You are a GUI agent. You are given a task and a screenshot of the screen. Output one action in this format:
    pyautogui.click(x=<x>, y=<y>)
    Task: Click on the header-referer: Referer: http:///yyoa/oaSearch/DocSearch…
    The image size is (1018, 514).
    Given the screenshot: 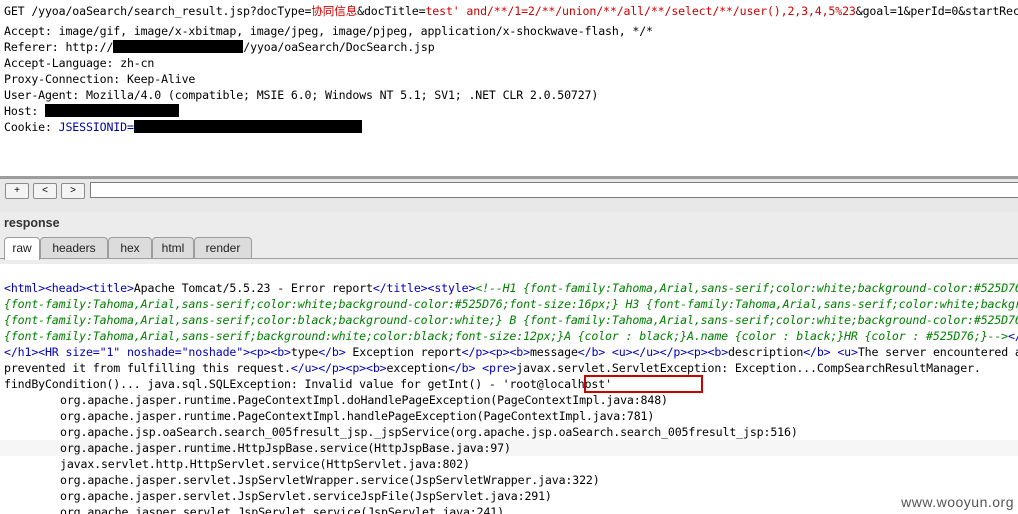 What is the action you would take?
    pyautogui.click(x=219, y=47)
    